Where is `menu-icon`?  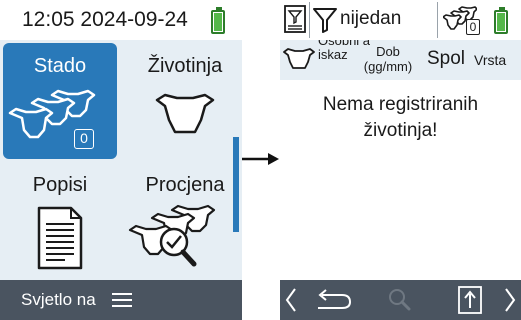 menu-icon is located at coordinates (122, 300).